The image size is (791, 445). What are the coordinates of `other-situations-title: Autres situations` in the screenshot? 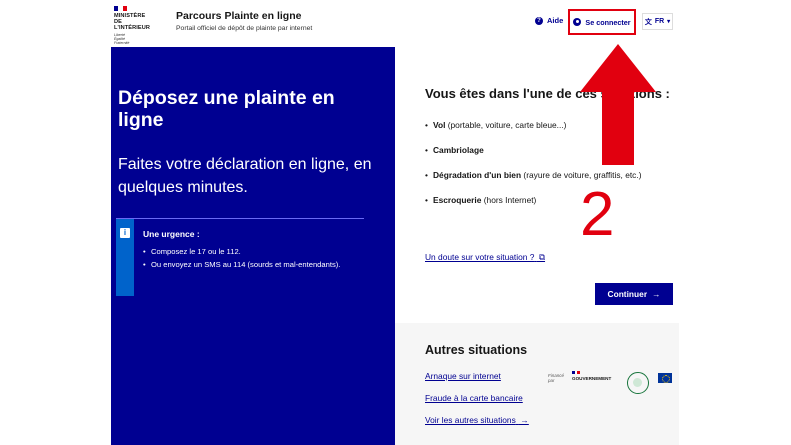 It's located at (476, 350).